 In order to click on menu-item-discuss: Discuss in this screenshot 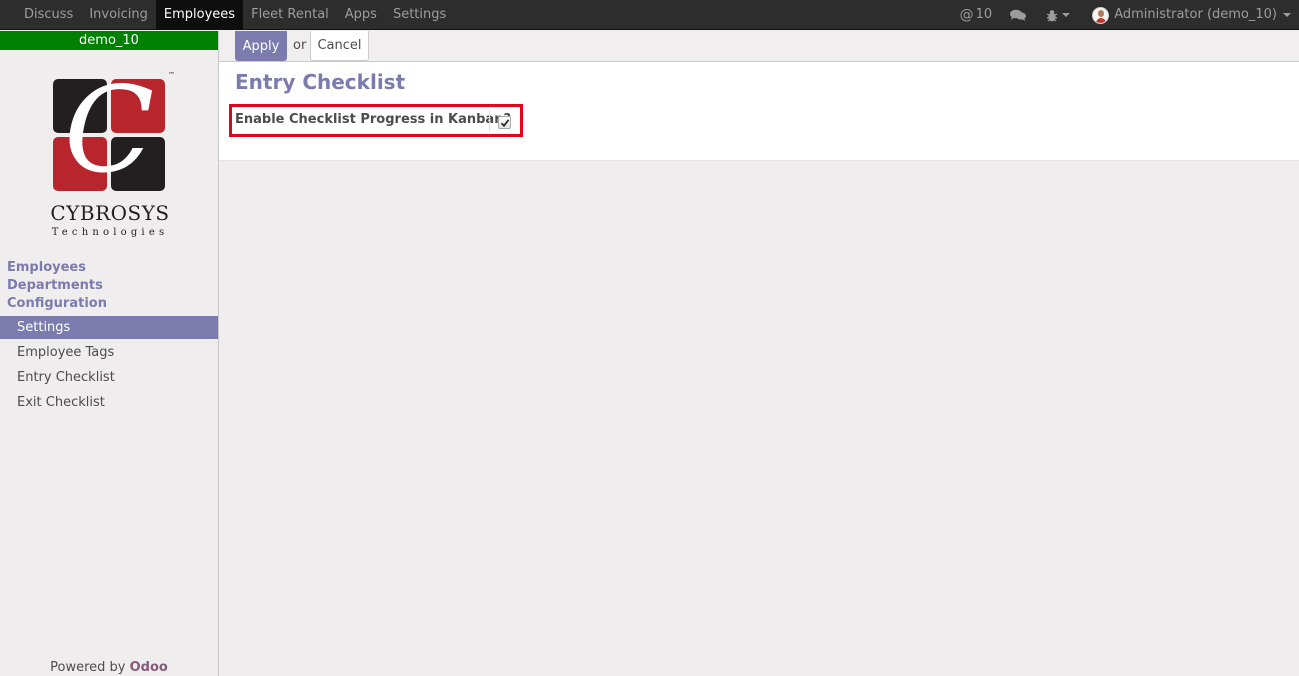, I will do `click(48, 15)`.